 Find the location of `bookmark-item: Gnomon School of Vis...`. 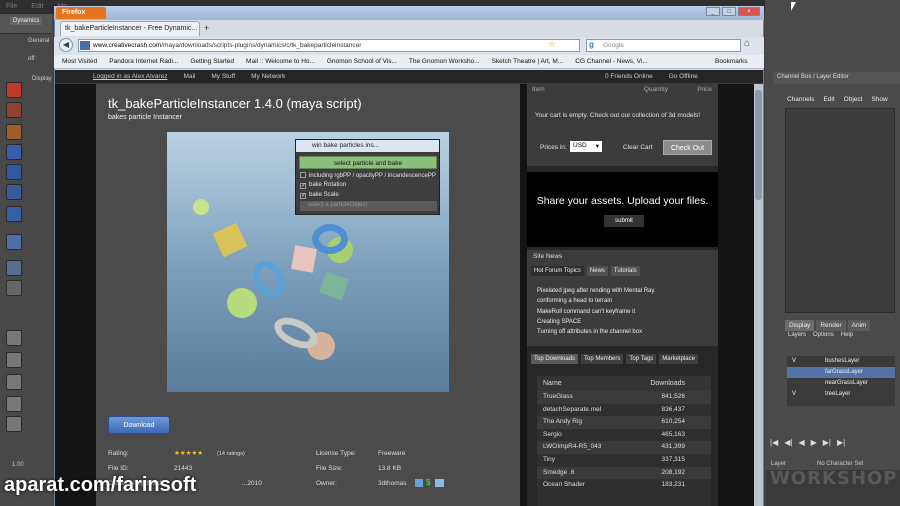

bookmark-item: Gnomon School of Vis... is located at coordinates (362, 61).